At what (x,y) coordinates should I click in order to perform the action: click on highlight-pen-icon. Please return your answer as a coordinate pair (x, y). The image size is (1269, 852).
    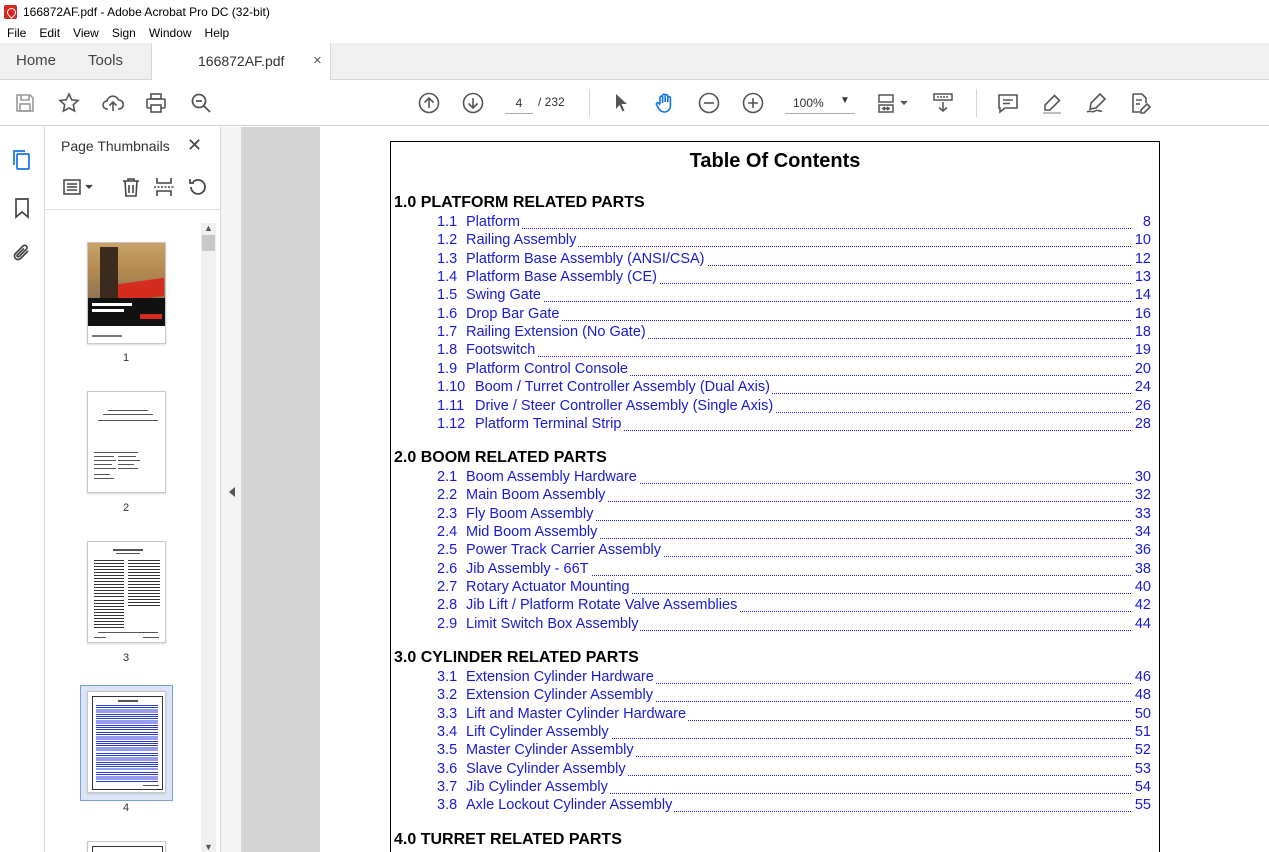
    Looking at the image, I should click on (1052, 103).